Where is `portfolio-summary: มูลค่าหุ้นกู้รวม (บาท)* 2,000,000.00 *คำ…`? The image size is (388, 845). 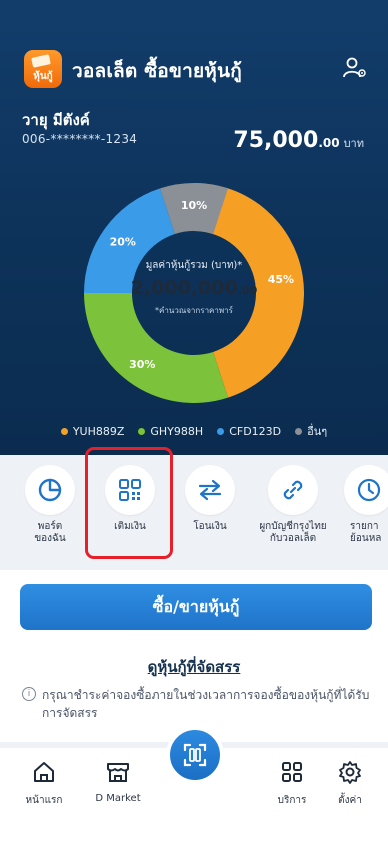
portfolio-summary: มูลค่าหุ้นกู้รวม (บาท)* 2,000,000.00 *คำ… is located at coordinates (194, 287).